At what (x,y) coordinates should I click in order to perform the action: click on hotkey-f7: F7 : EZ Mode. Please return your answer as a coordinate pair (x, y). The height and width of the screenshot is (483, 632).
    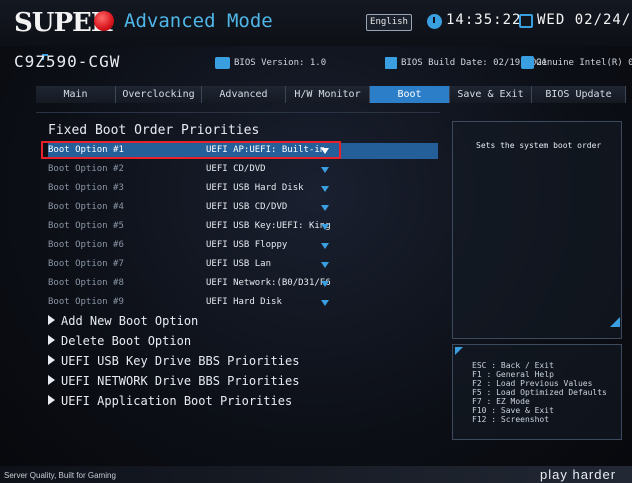
    Looking at the image, I should click on (501, 401).